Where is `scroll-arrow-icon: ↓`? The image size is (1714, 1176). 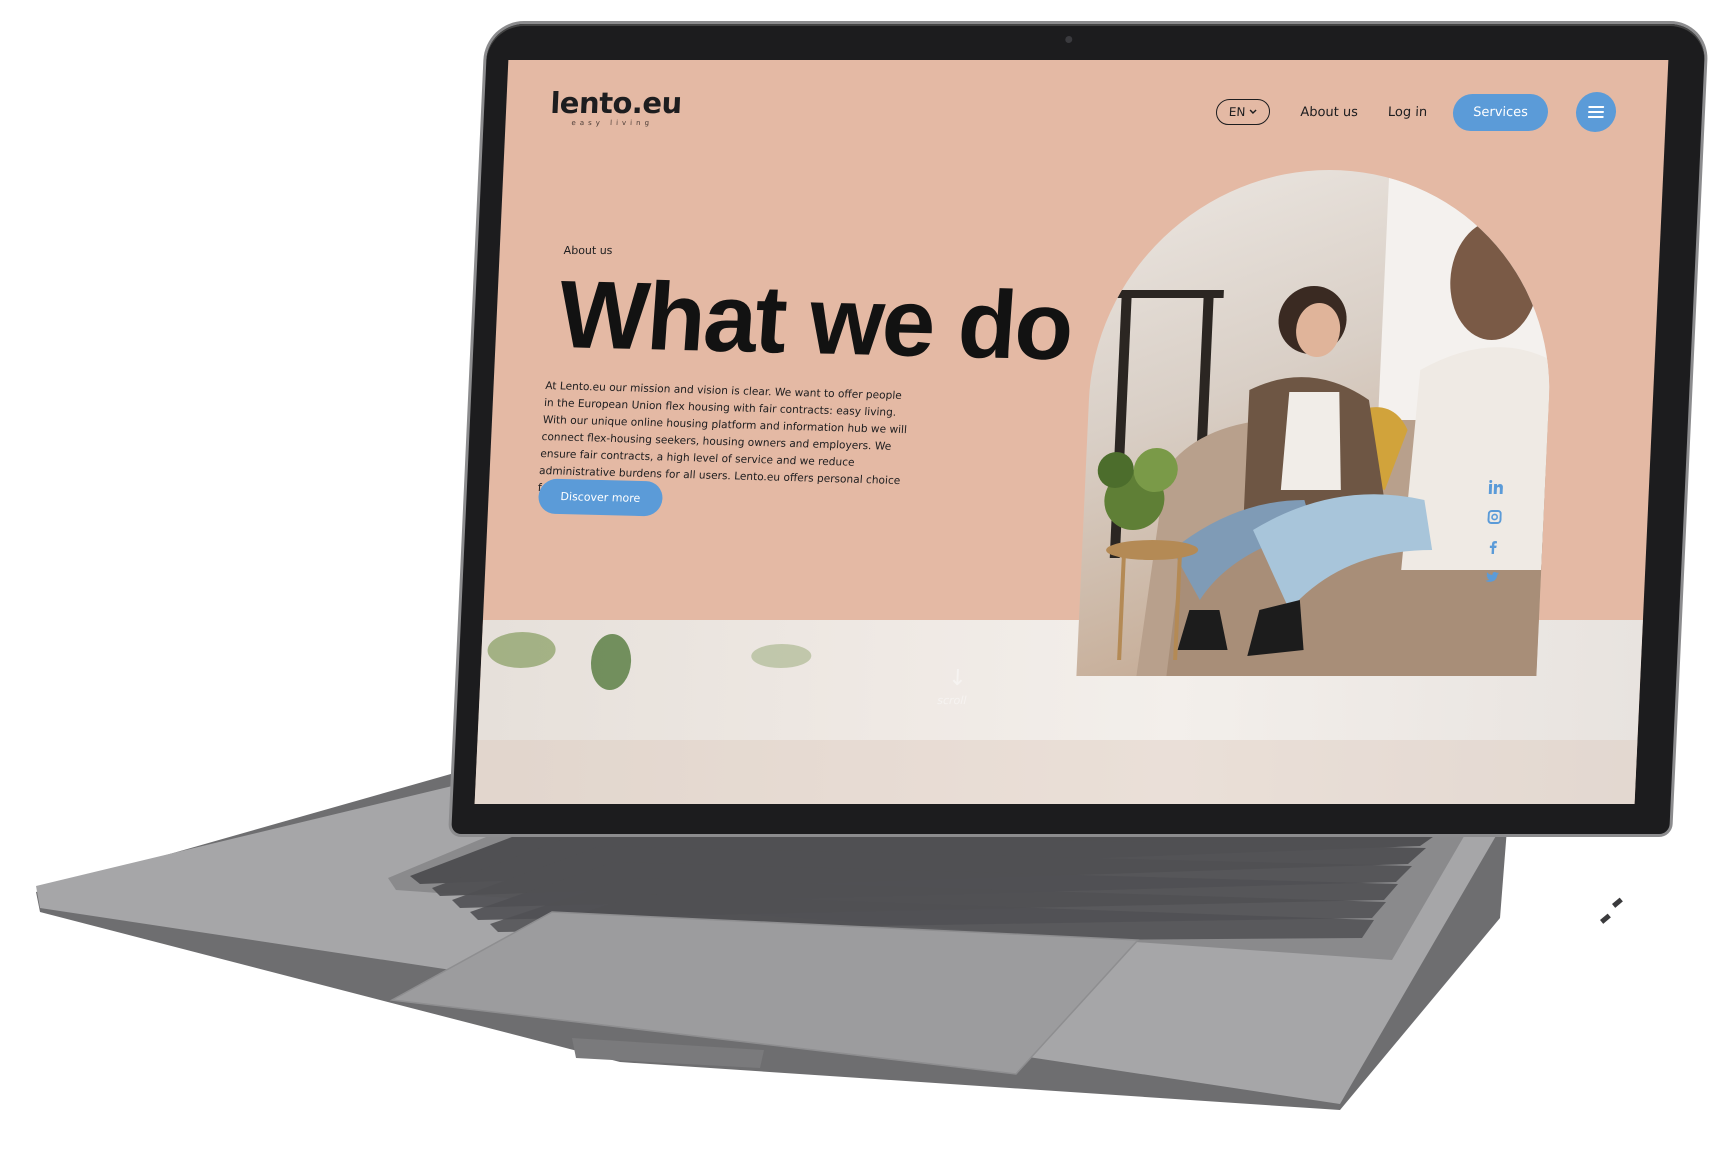 scroll-arrow-icon: ↓ is located at coordinates (958, 678).